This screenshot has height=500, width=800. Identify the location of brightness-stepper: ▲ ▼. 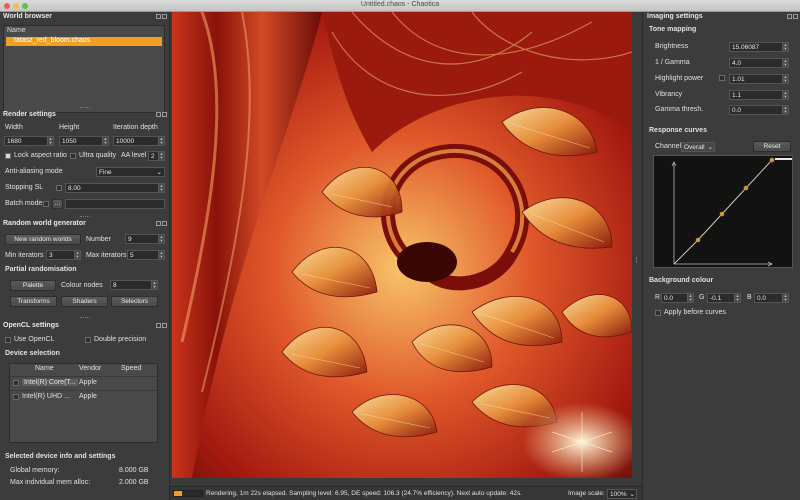
(785, 47).